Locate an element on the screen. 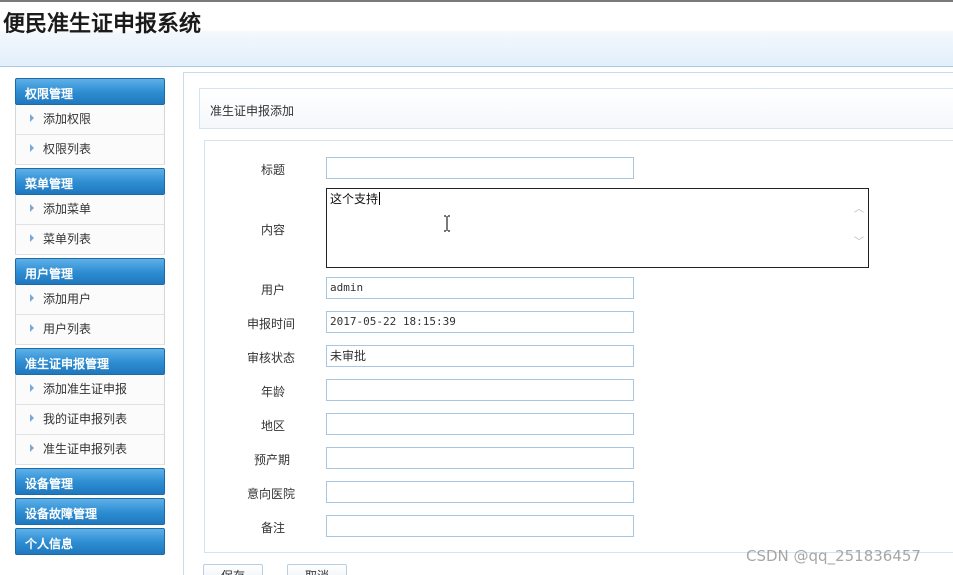 The image size is (953, 575). text-cursor-icon is located at coordinates (447, 223).